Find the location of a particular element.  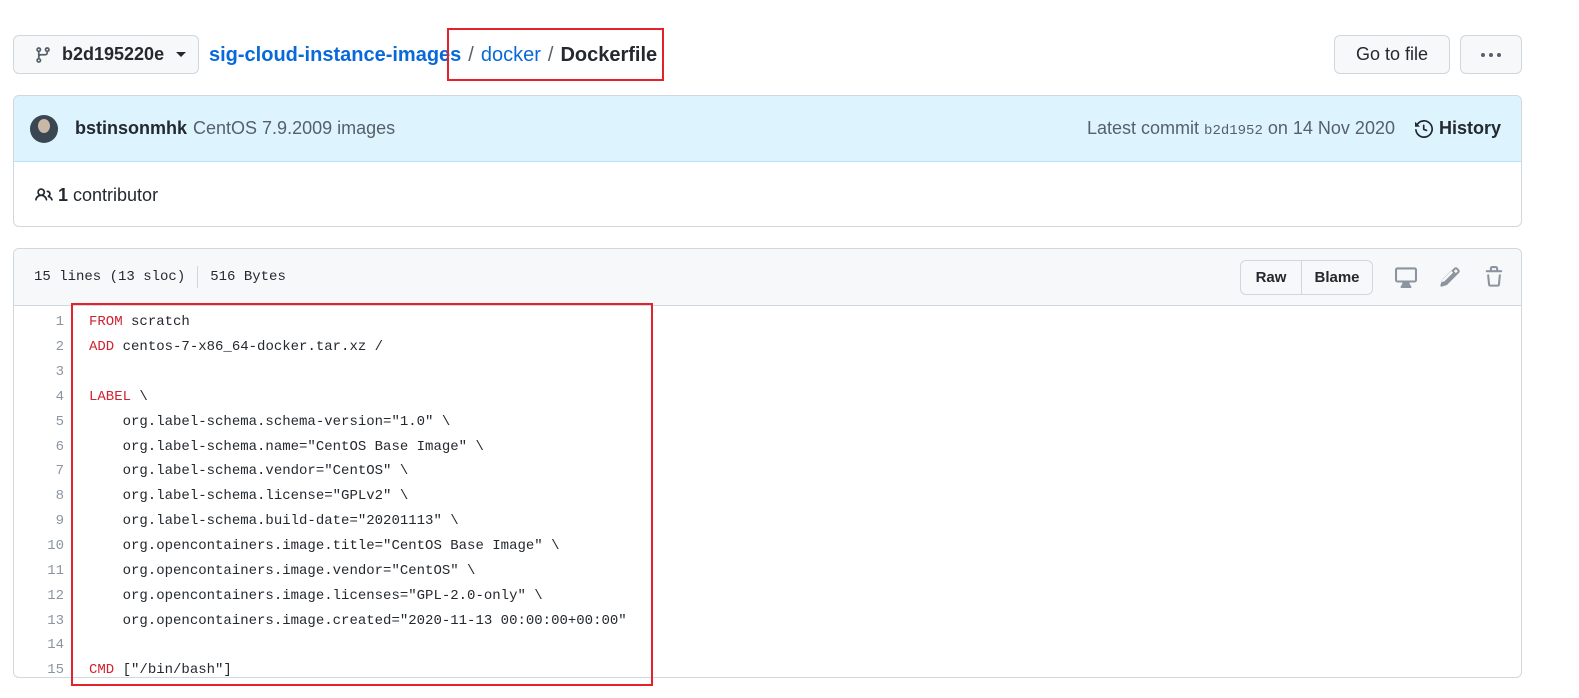

line-number: 1 is located at coordinates (39, 322).